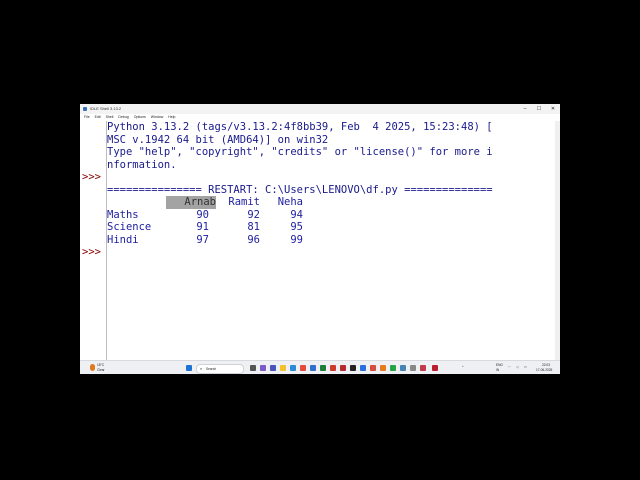 The width and height of the screenshot is (640, 480). I want to click on whatsapp-icon, so click(393, 368).